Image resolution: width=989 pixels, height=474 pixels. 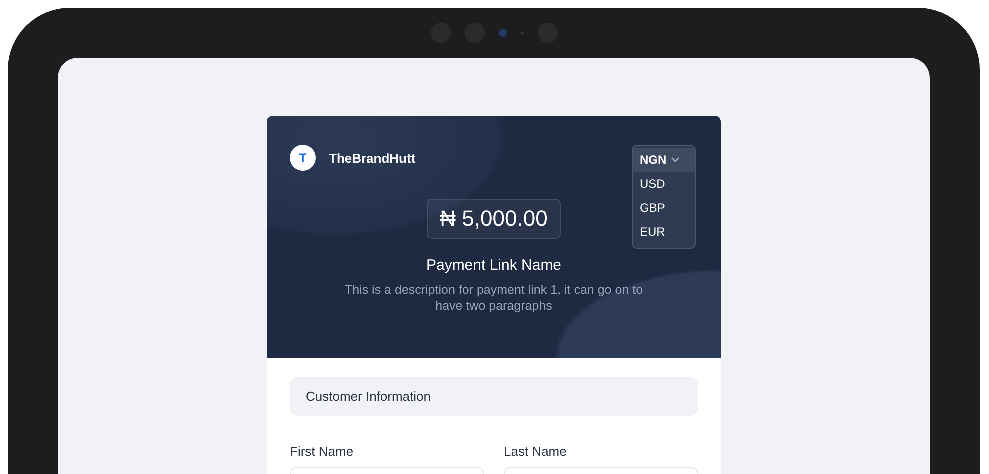 What do you see at coordinates (372, 158) in the screenshot?
I see `brand-name: TheBrandHutt` at bounding box center [372, 158].